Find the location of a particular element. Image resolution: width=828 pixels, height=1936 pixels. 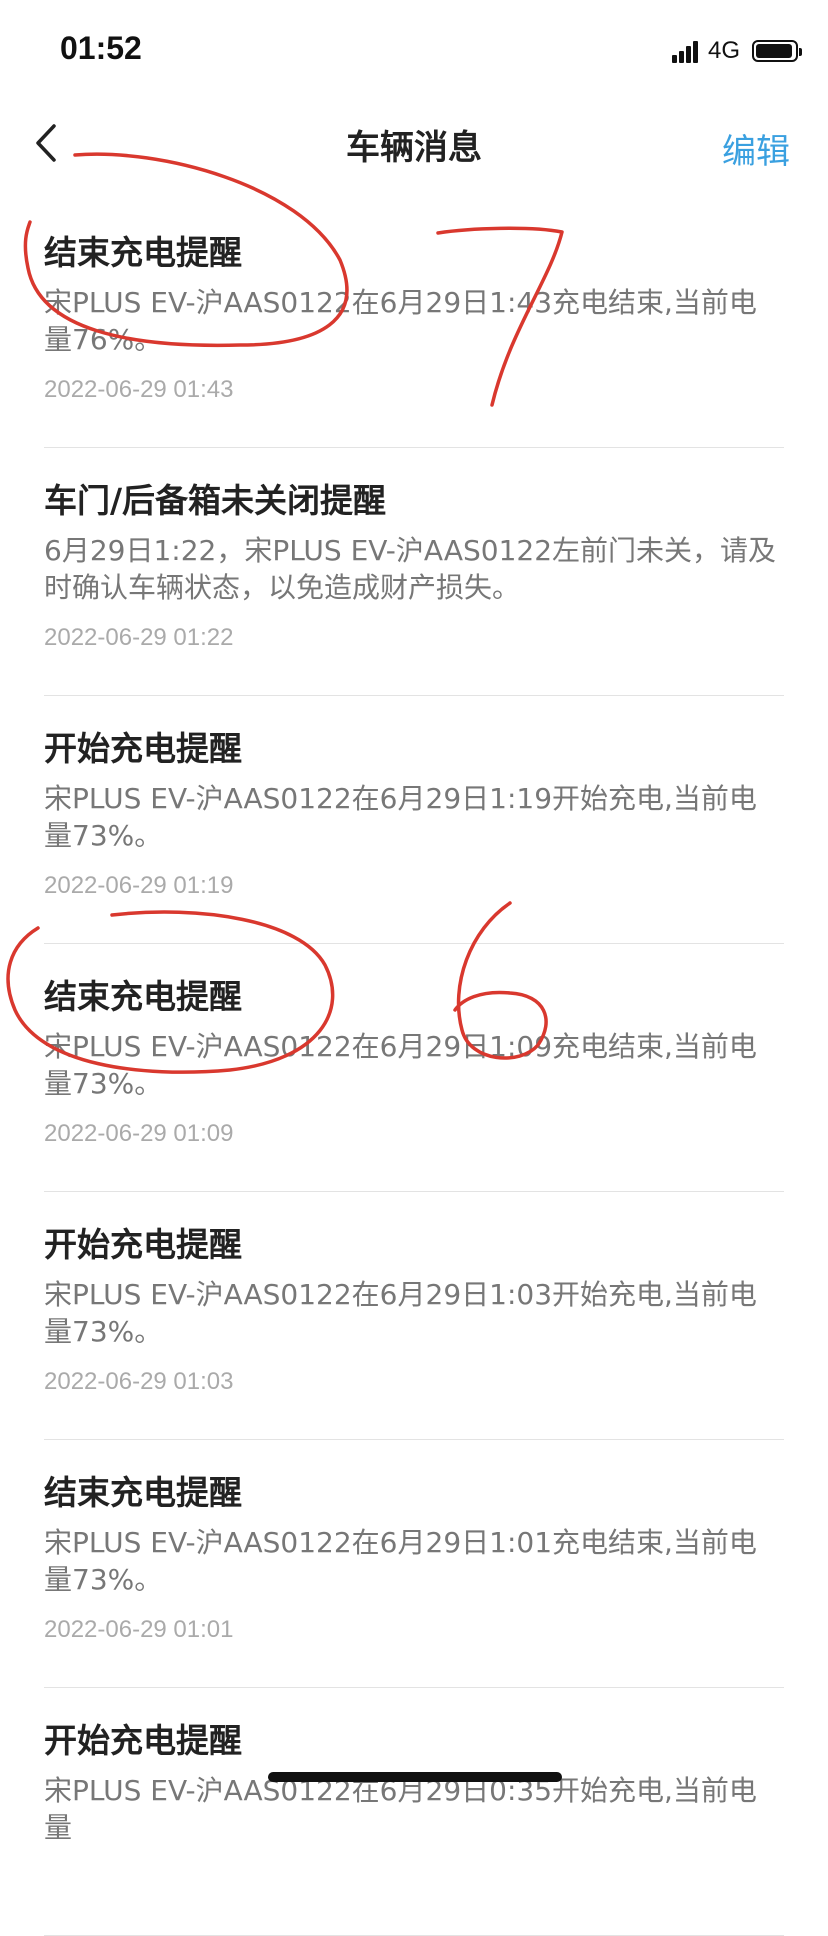

message-body: 宋PLUS EV-沪AAS0122在6月29日1:09充电结束,当前电量73%。 is located at coordinates (400, 1065).